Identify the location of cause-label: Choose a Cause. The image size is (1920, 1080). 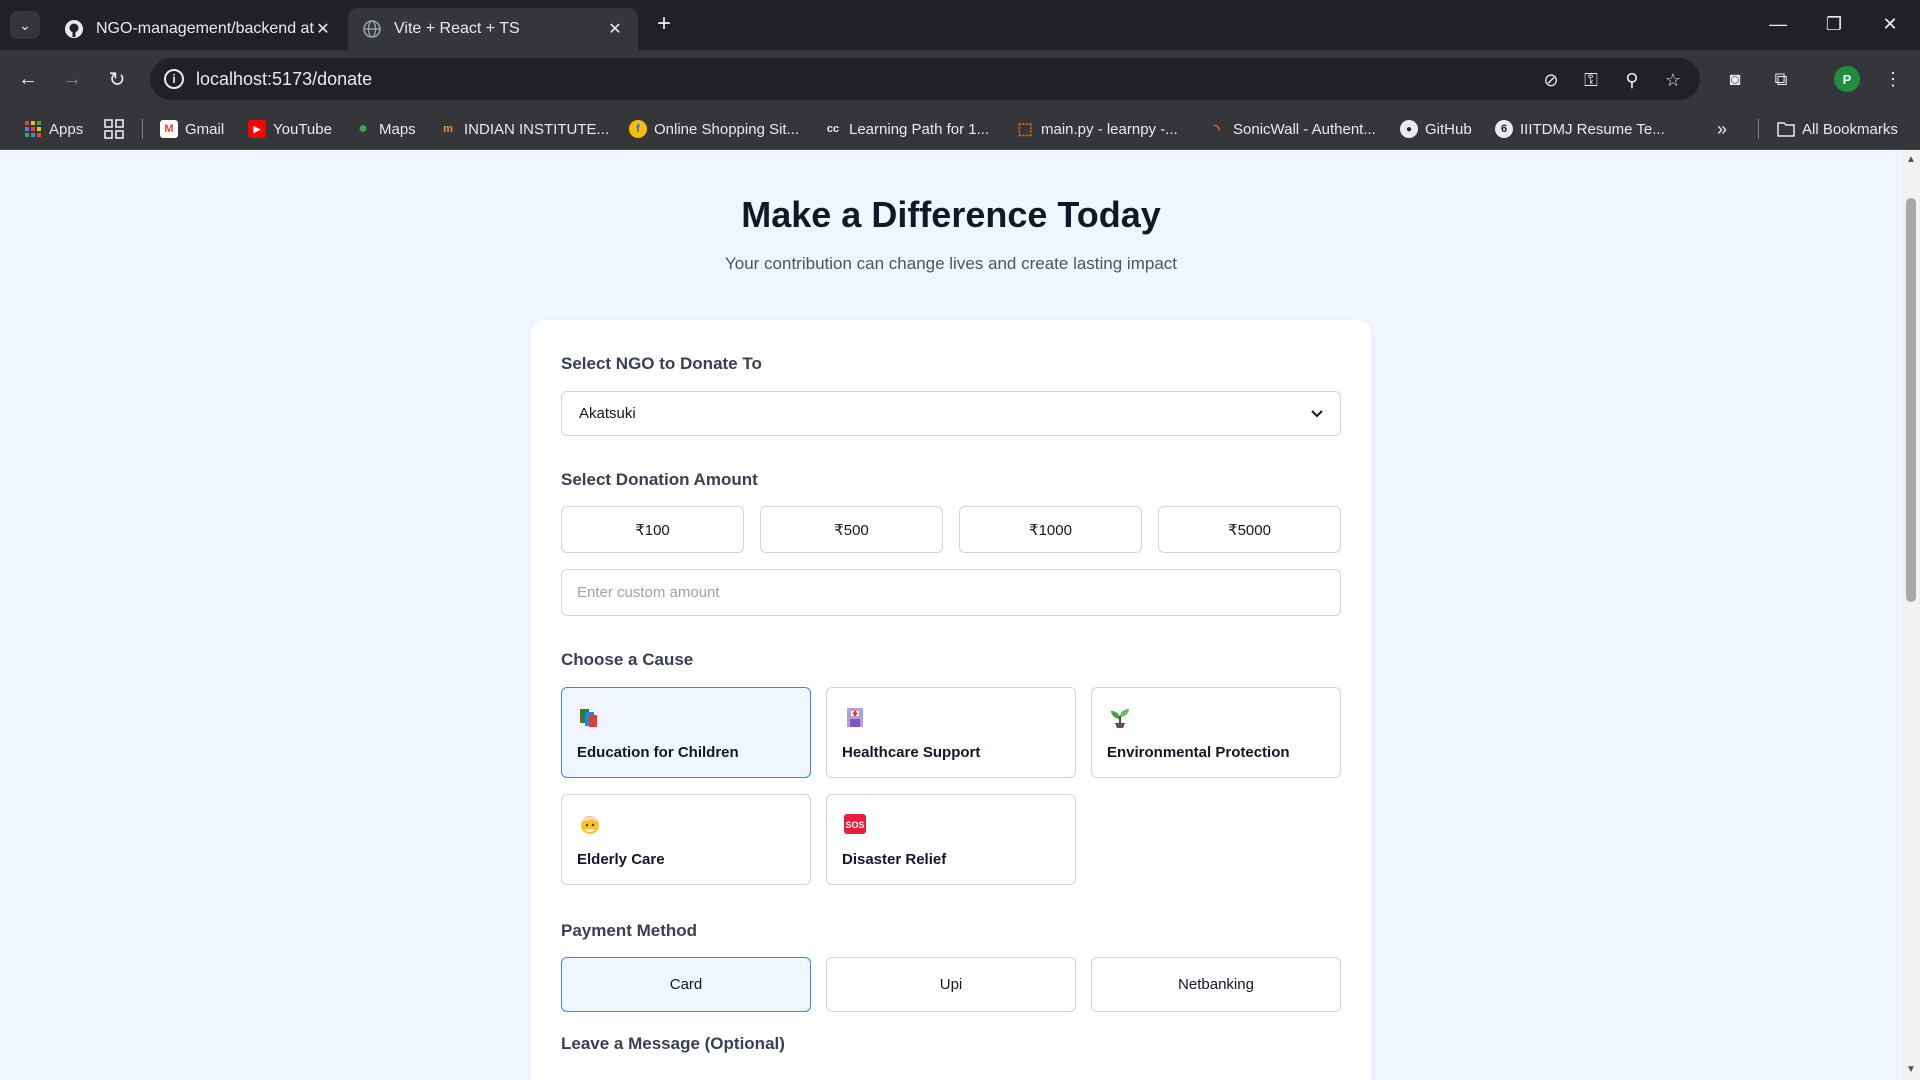
(627, 659).